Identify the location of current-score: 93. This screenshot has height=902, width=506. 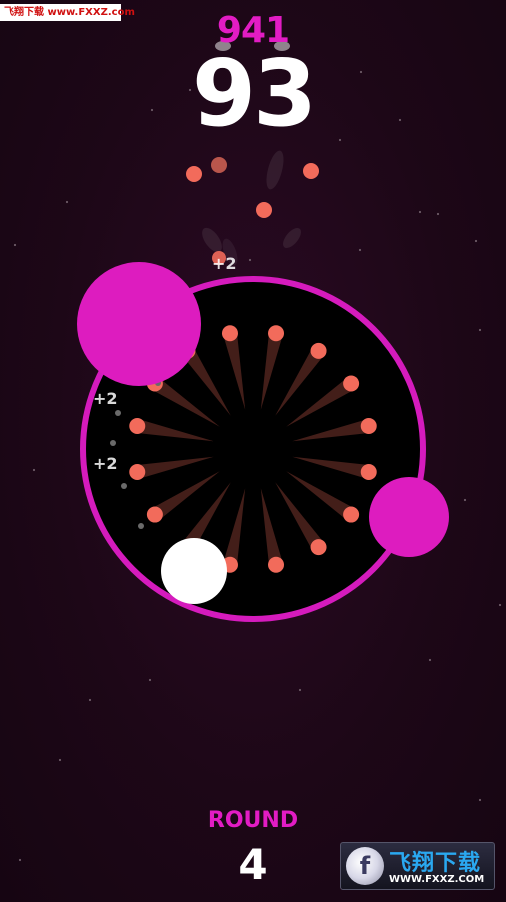
(254, 93).